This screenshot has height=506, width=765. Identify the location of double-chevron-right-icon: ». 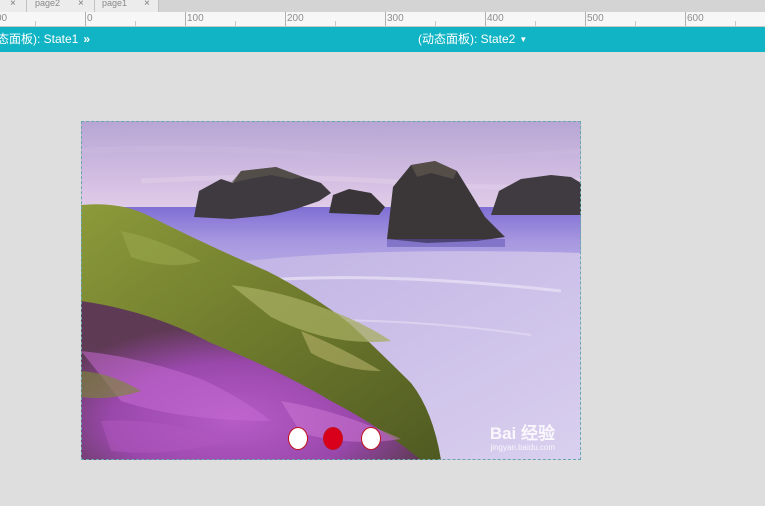
(86, 39).